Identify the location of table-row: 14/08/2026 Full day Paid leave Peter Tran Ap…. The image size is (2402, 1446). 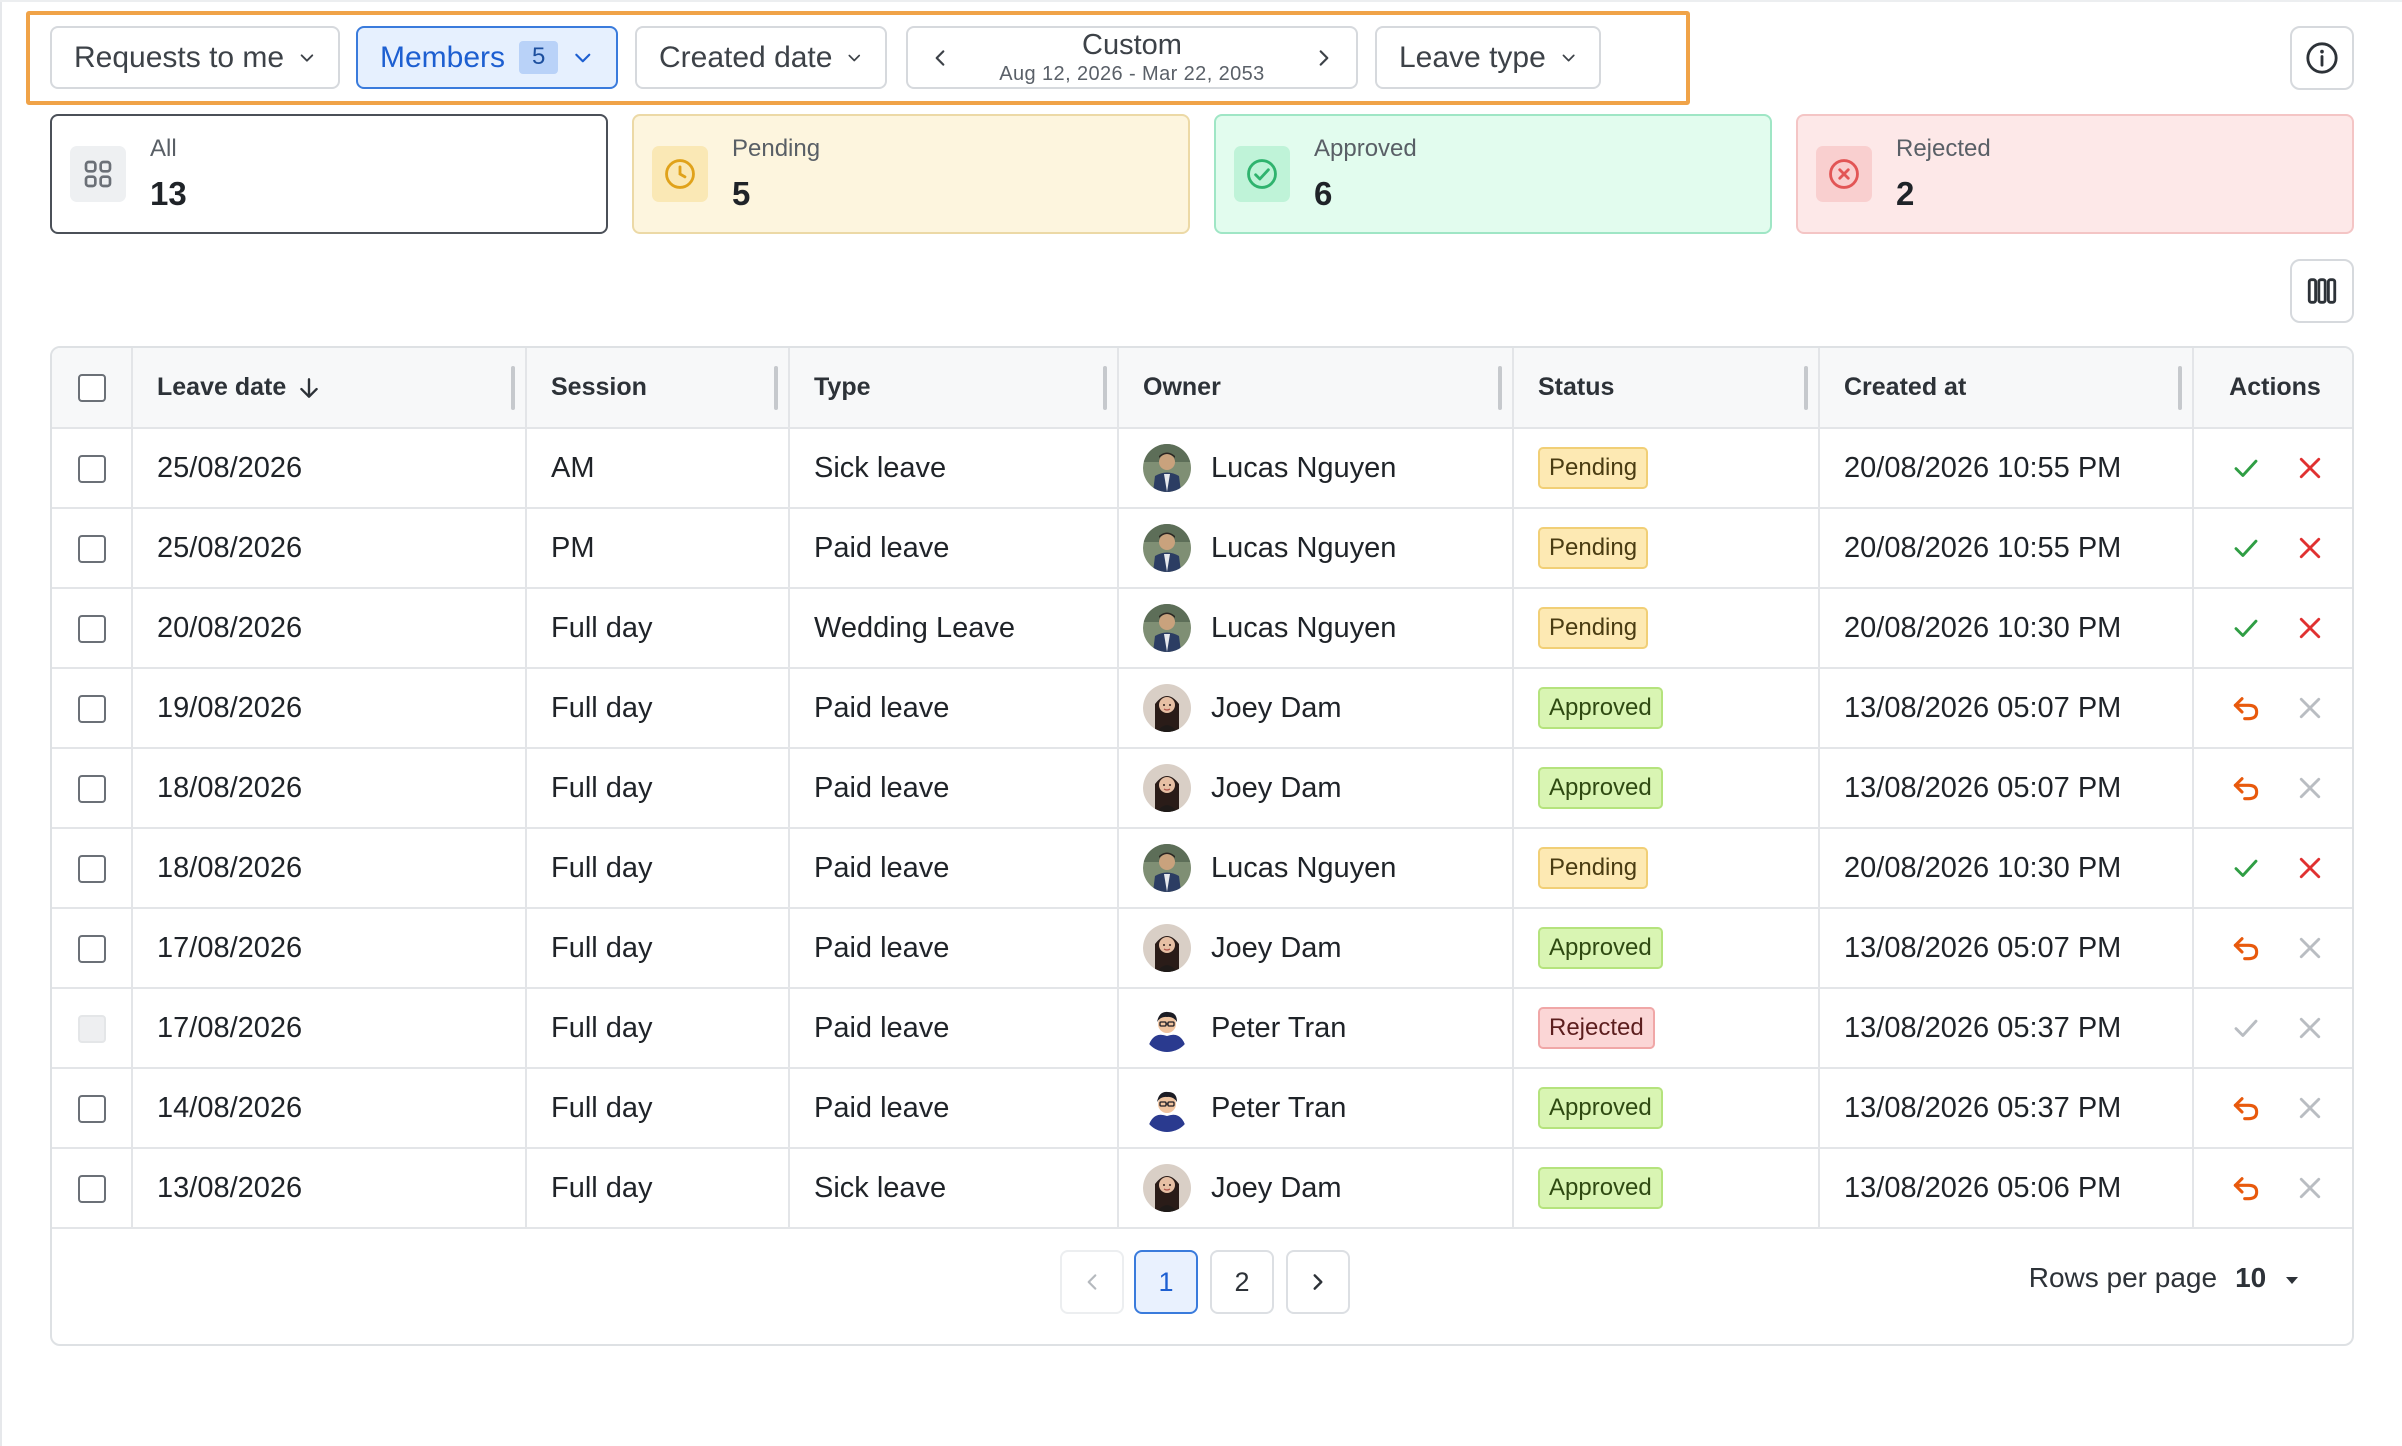
(1202, 1108).